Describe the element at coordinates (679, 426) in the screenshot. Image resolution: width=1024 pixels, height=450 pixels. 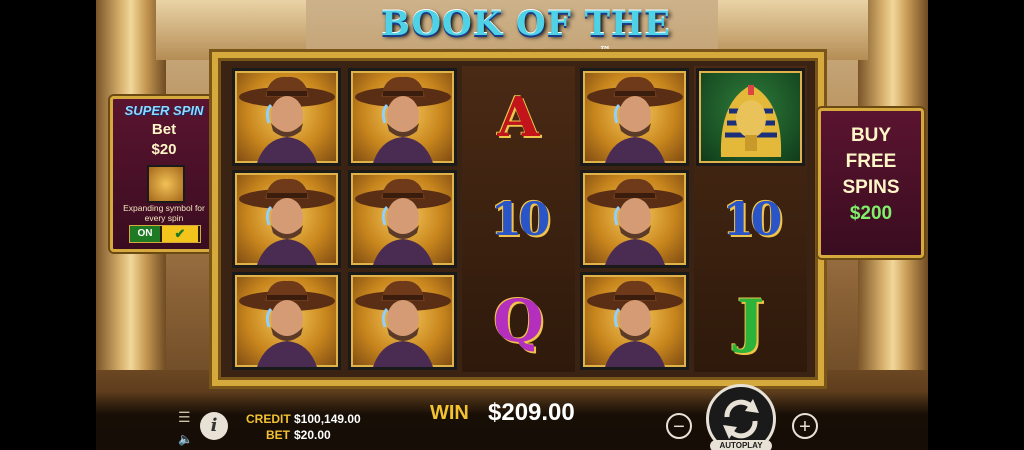
I see `decrease-bet-button: −` at that location.